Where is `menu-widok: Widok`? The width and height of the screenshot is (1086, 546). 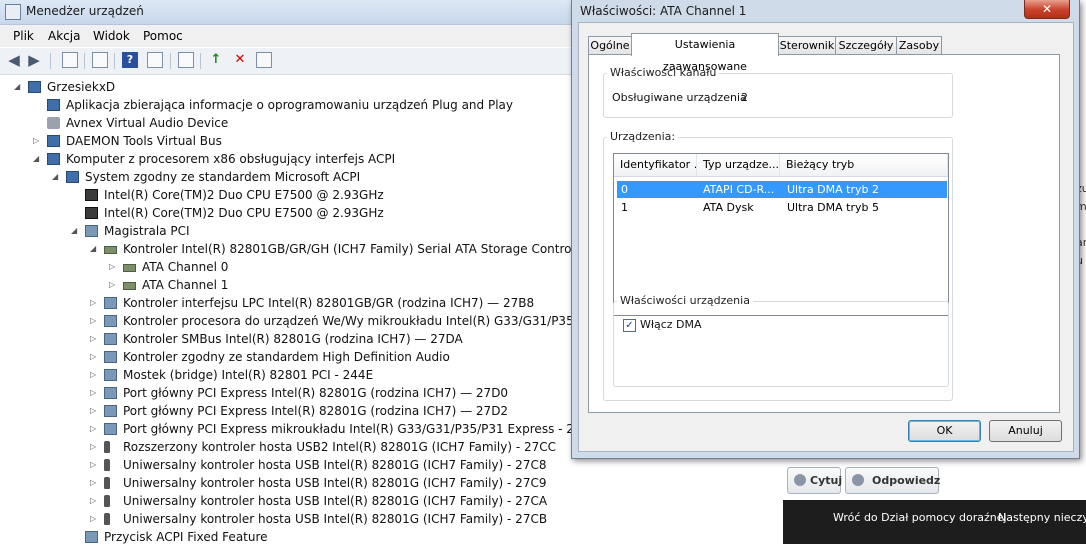 menu-widok: Widok is located at coordinates (111, 36).